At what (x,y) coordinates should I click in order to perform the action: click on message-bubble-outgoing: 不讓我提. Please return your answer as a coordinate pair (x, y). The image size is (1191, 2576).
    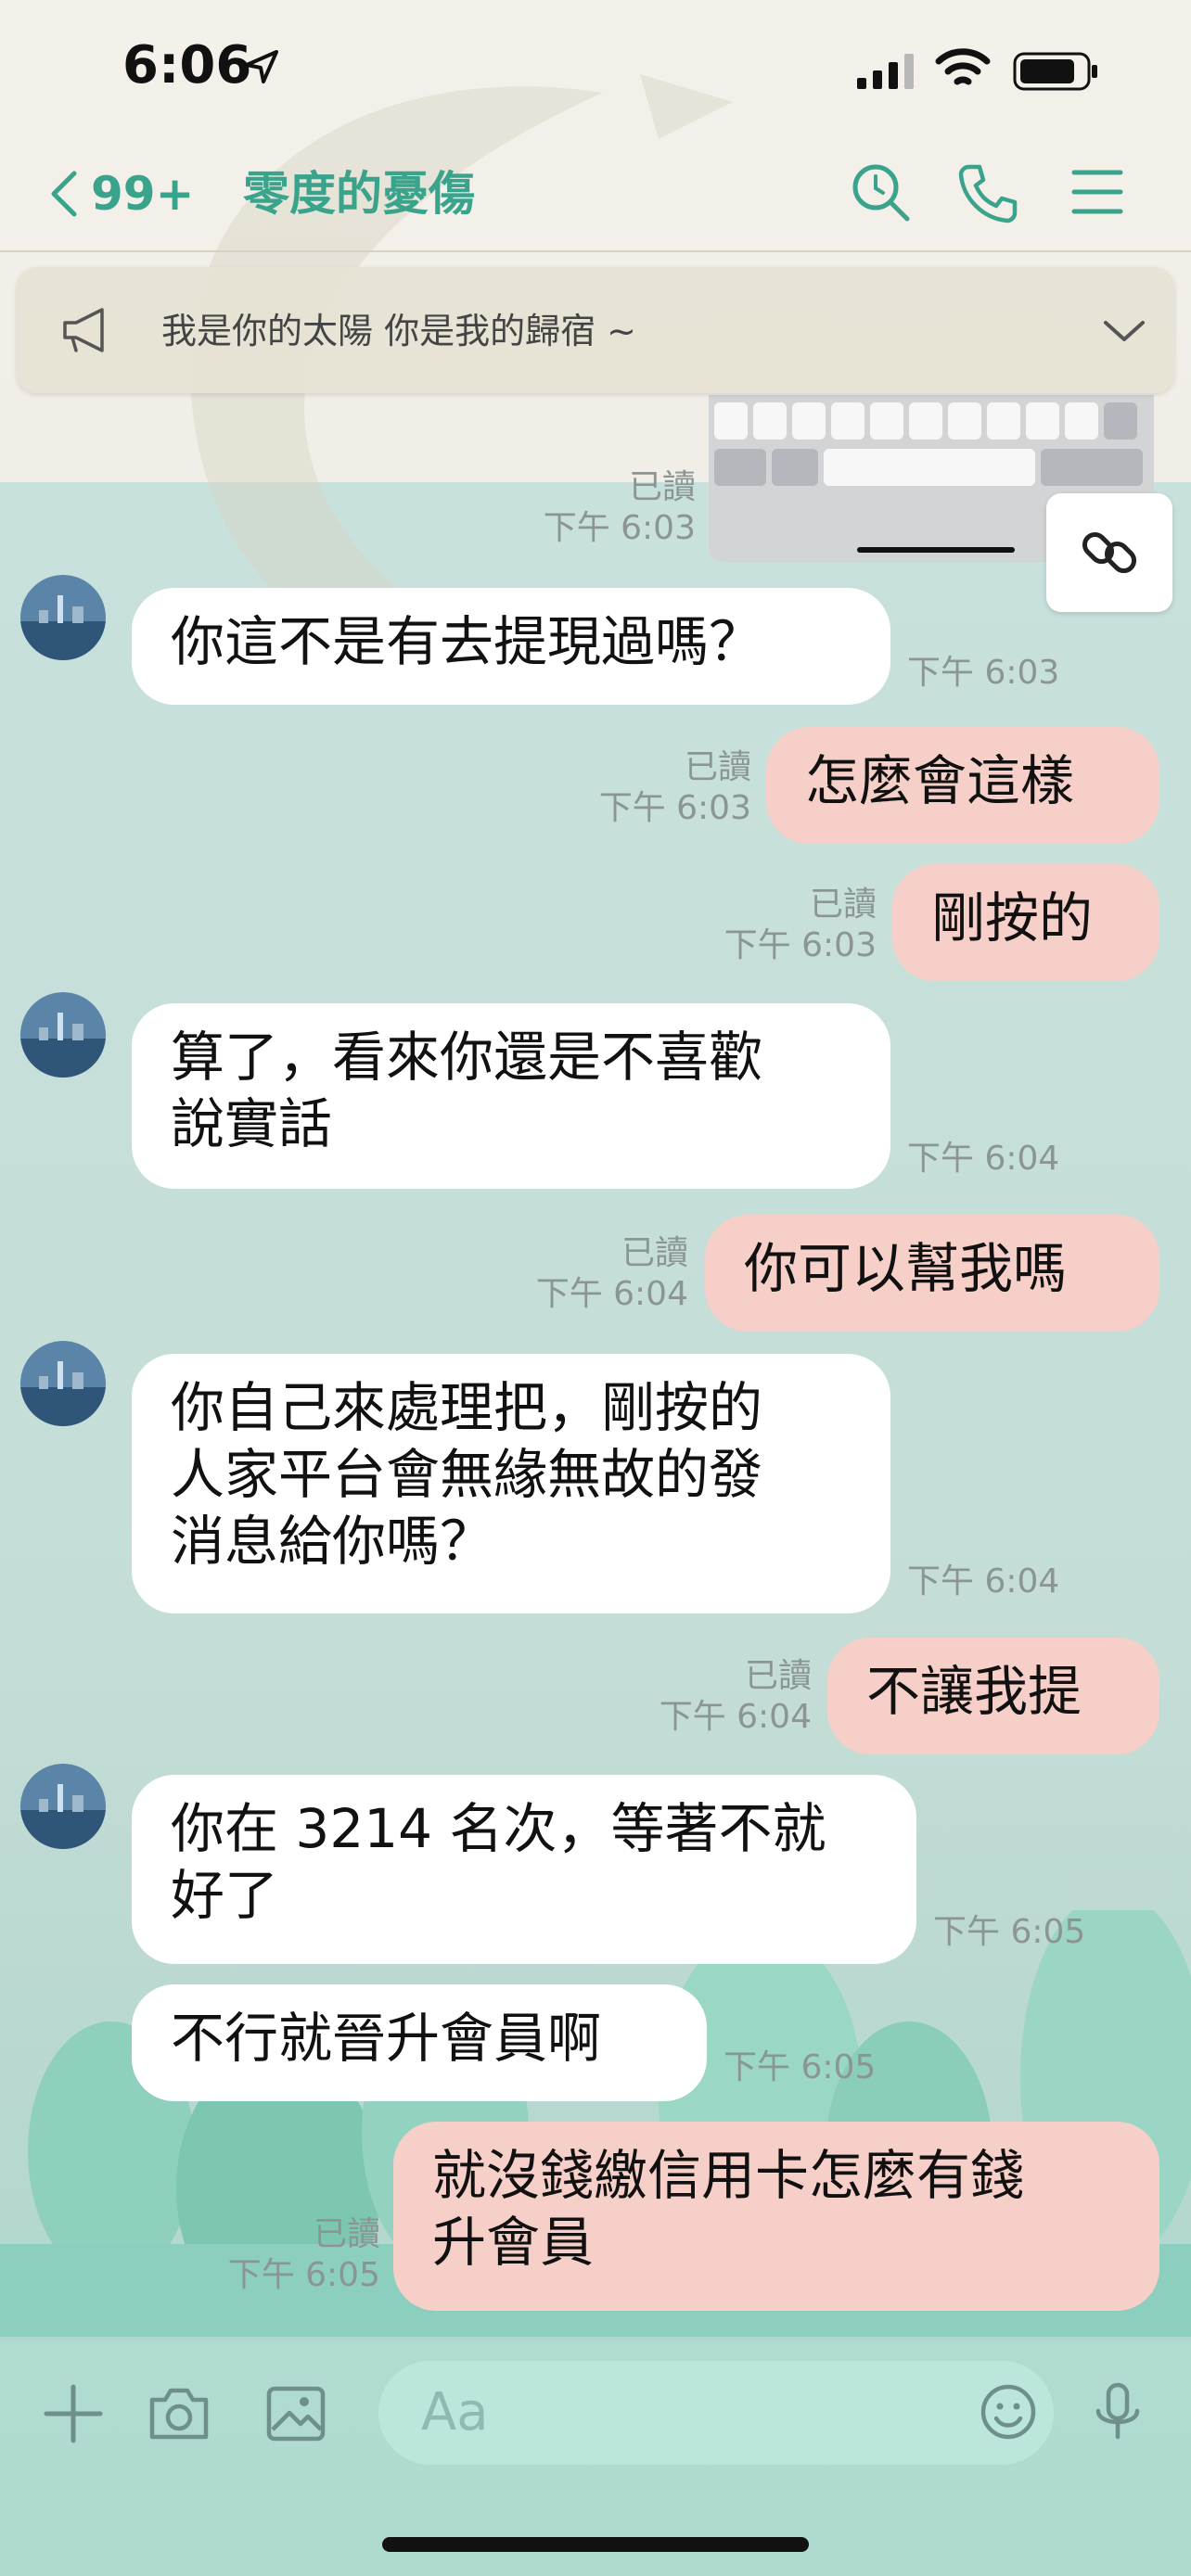
    Looking at the image, I should click on (993, 1696).